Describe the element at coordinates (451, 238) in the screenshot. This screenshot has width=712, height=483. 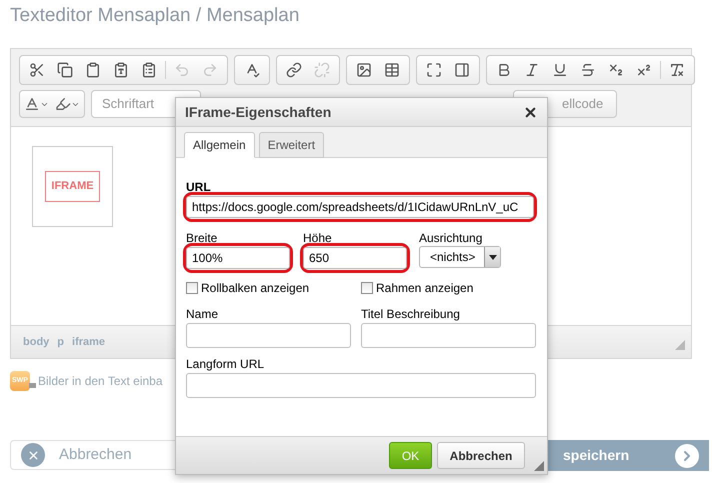
I see `field-label: Ausrichtung` at that location.